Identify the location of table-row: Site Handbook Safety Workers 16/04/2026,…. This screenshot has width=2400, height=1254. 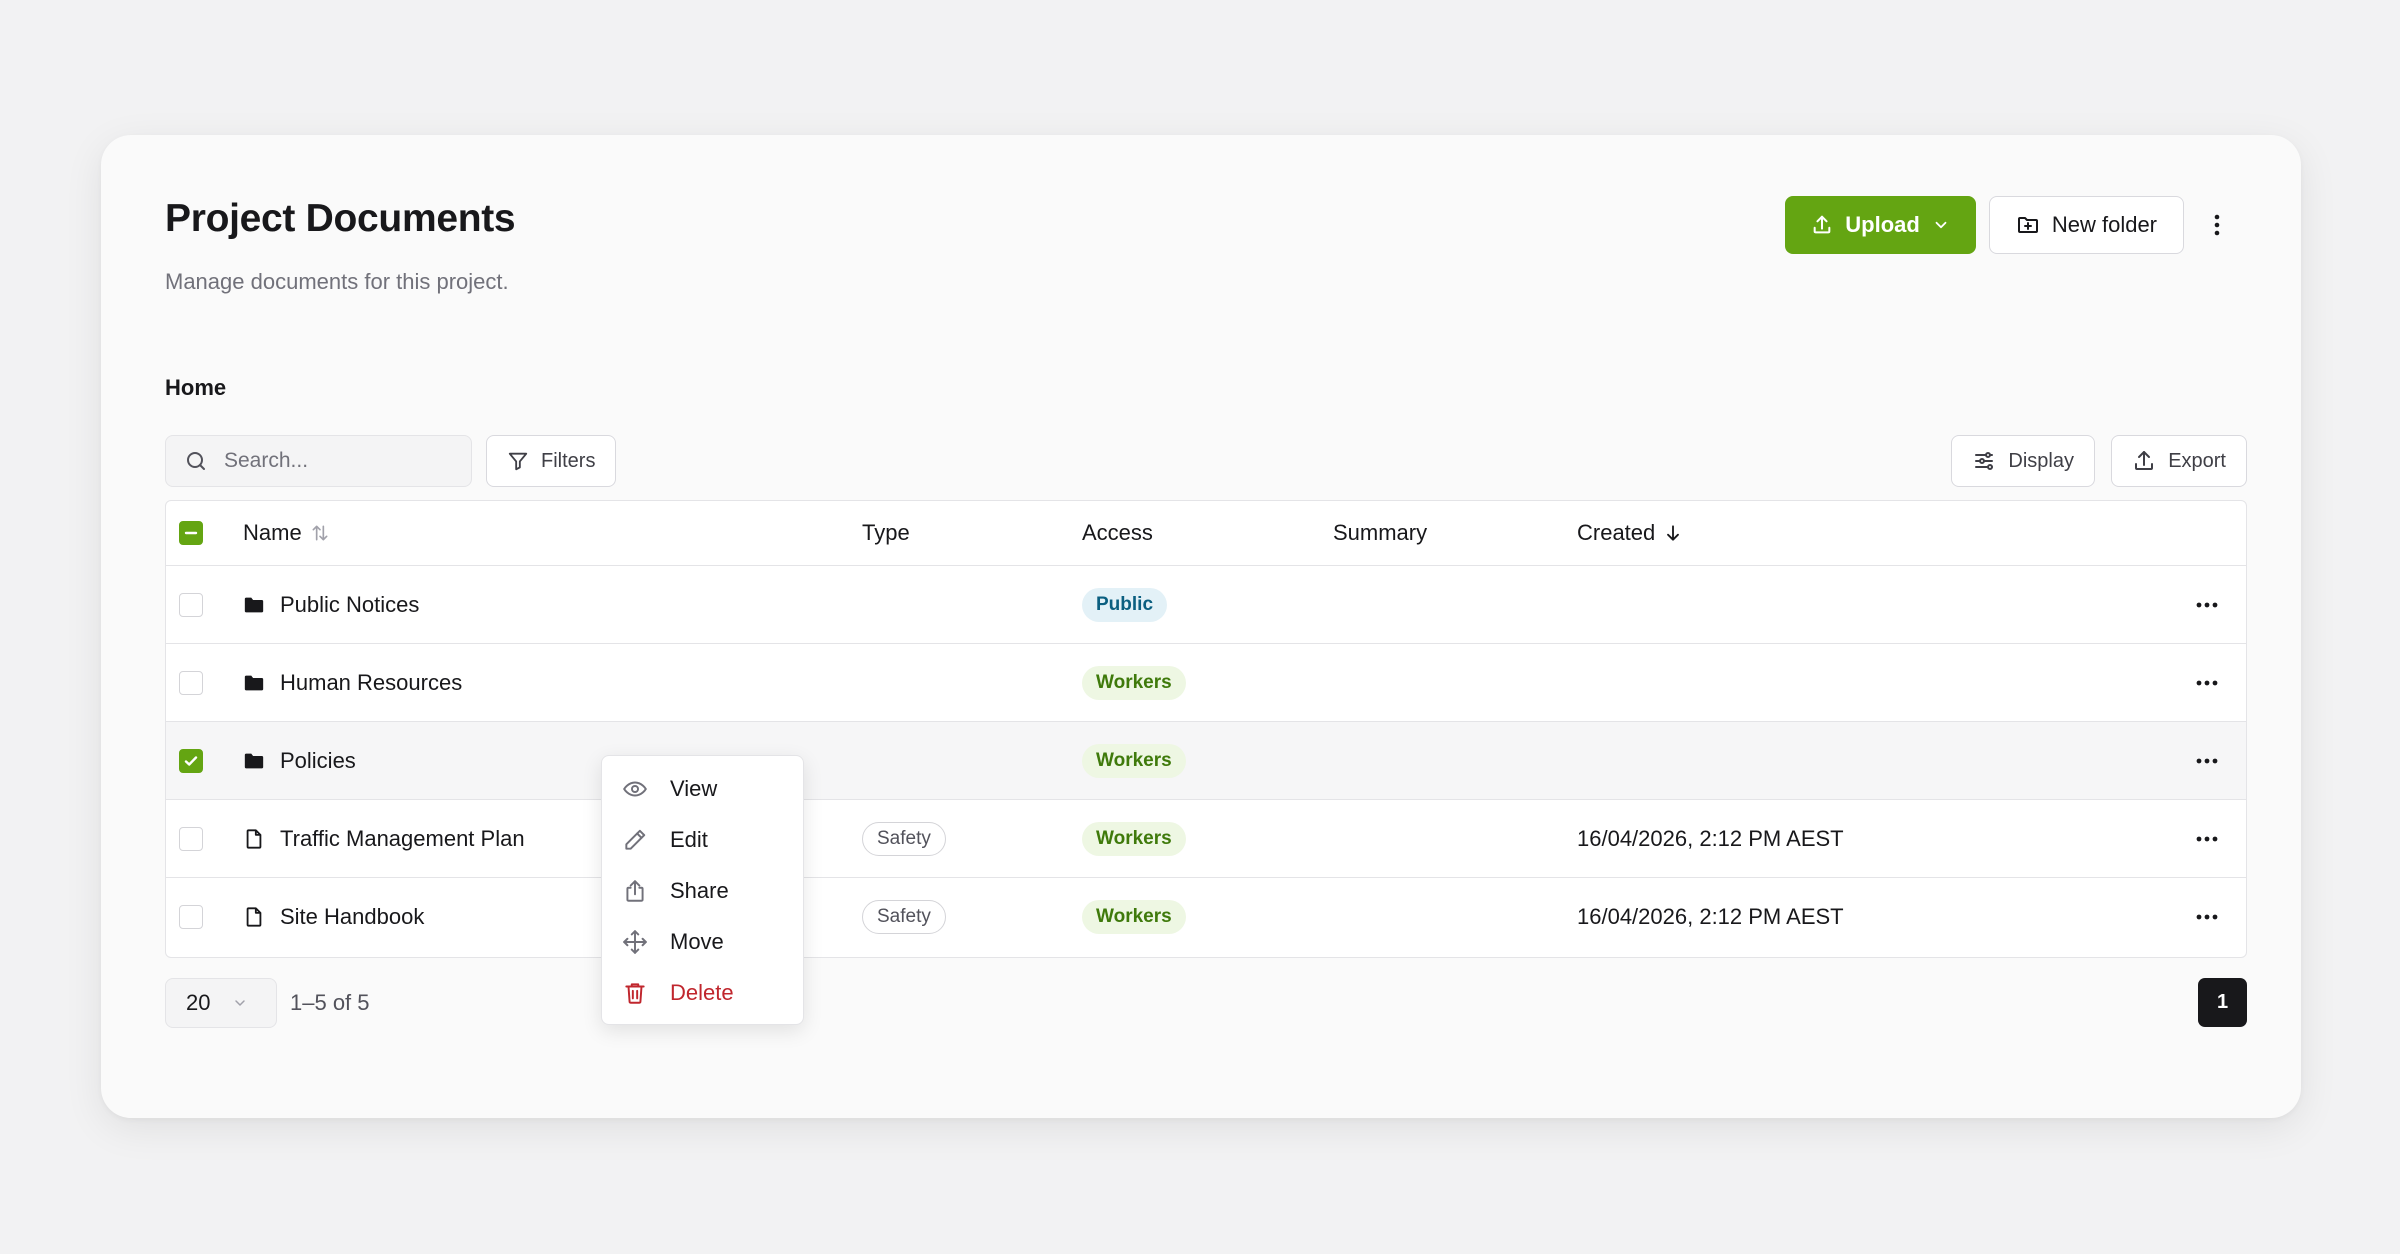
(1206, 917).